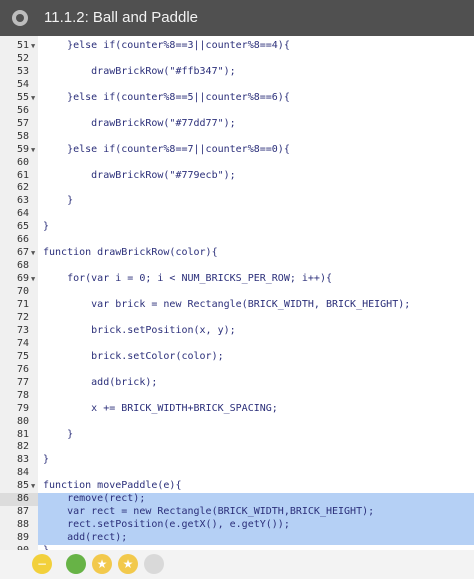  What do you see at coordinates (237, 318) in the screenshot?
I see `code-line: 72` at bounding box center [237, 318].